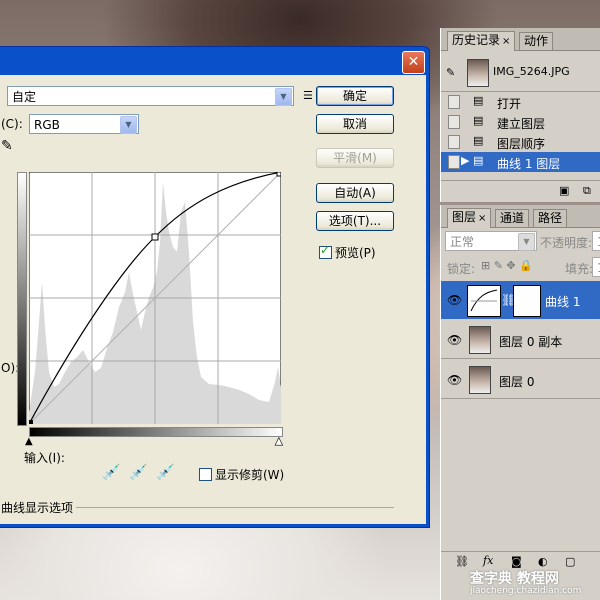 The width and height of the screenshot is (600, 600). I want to click on watermark-title: 查字典 教程网, so click(514, 579).